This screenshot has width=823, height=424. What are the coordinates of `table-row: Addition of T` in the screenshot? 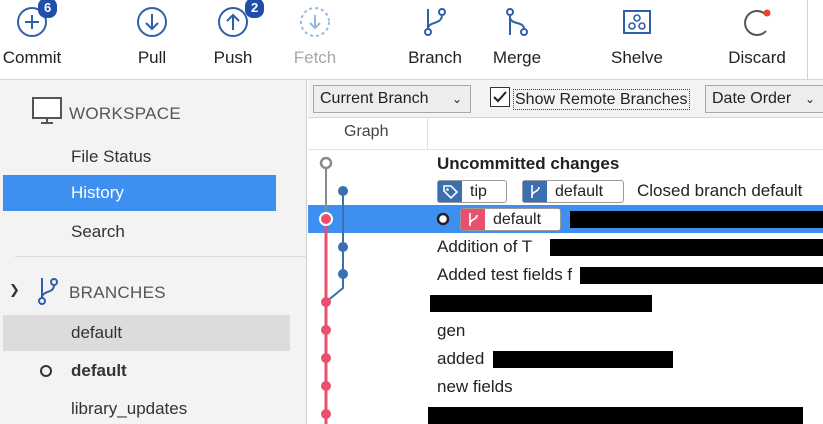 It's located at (565, 247).